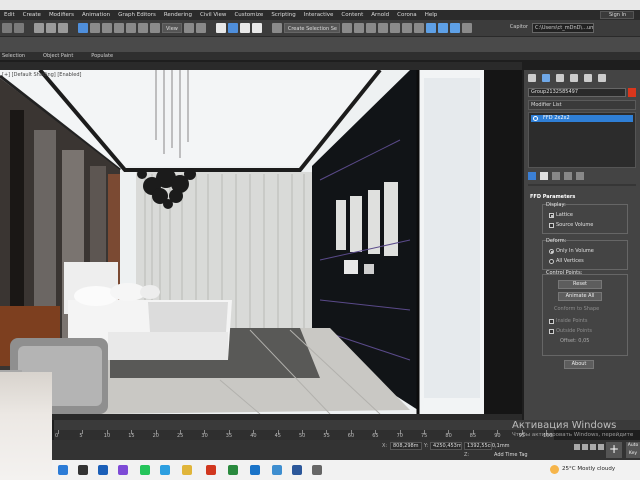 This screenshot has height=480, width=640. What do you see at coordinates (102, 56) in the screenshot?
I see `tab-populate: Populate` at bounding box center [102, 56].